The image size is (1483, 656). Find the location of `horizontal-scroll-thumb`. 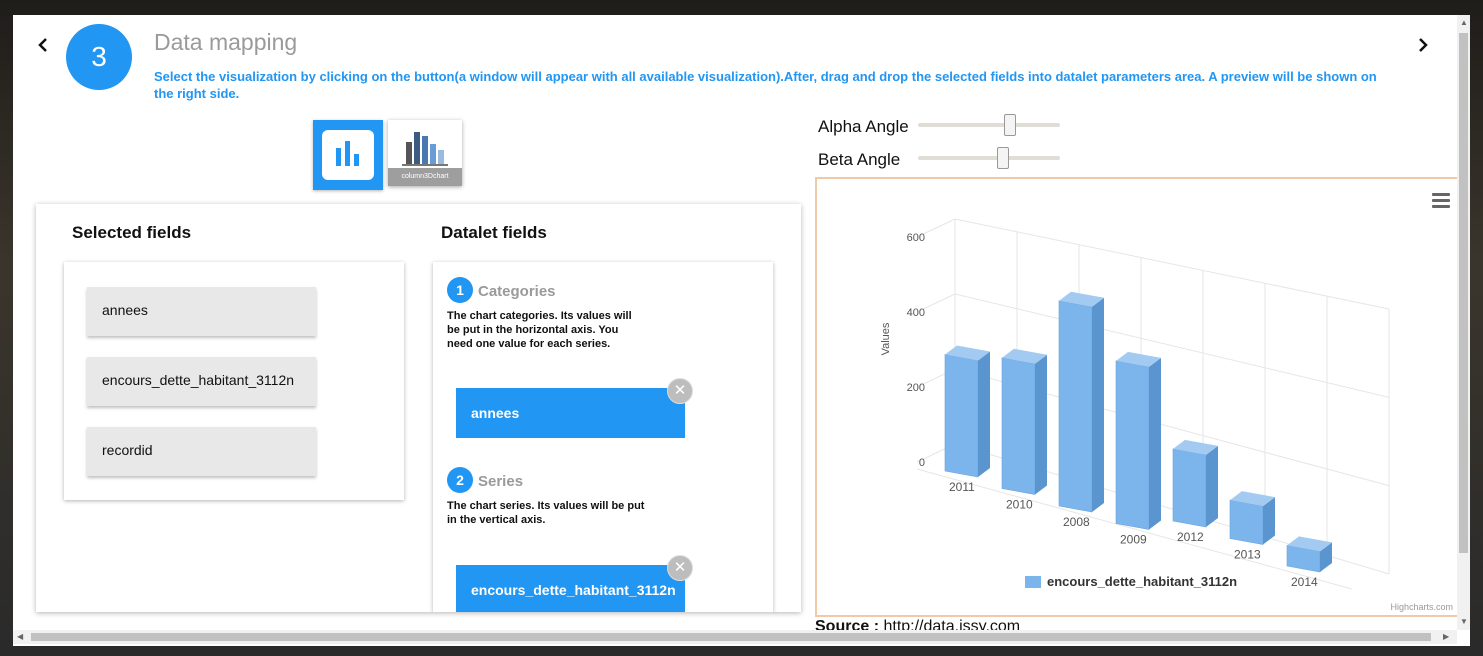

horizontal-scroll-thumb is located at coordinates (731, 637).